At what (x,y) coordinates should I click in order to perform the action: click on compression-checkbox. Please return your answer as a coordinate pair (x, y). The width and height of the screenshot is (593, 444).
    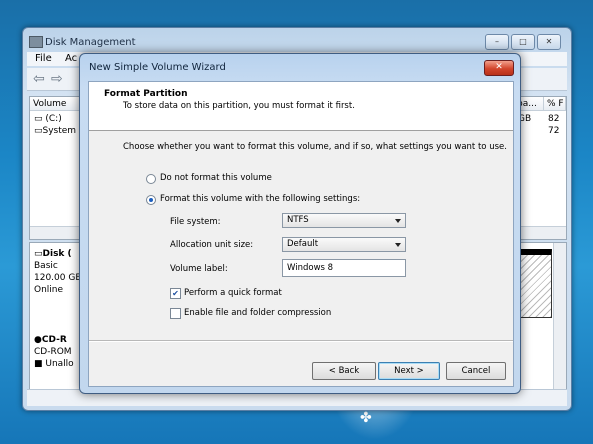
    Looking at the image, I should click on (175, 313).